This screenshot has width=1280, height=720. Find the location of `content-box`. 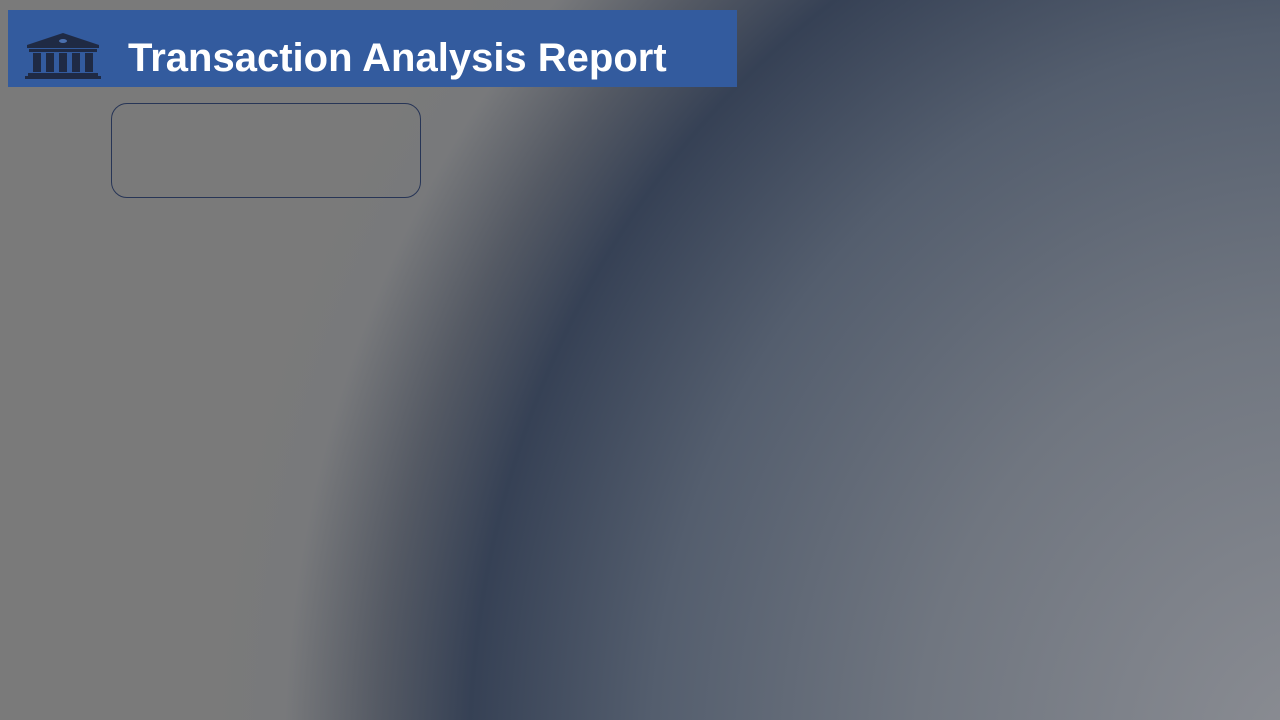

content-box is located at coordinates (266, 150).